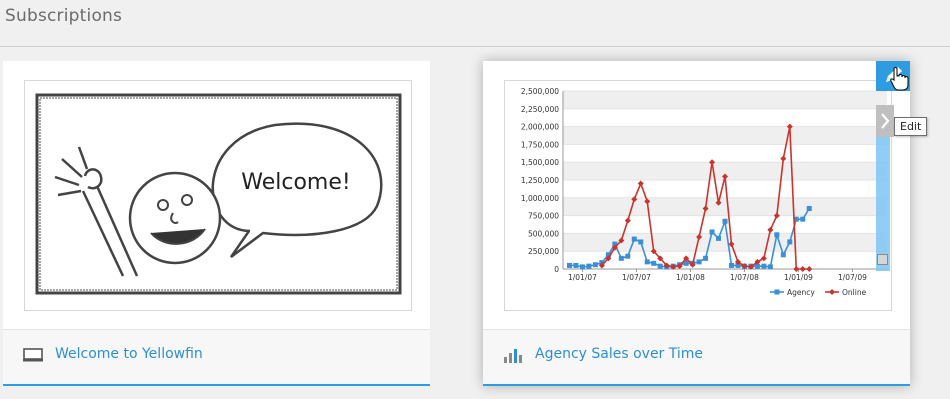  What do you see at coordinates (540, 162) in the screenshot?
I see `y-tick-label: 1,500,000` at bounding box center [540, 162].